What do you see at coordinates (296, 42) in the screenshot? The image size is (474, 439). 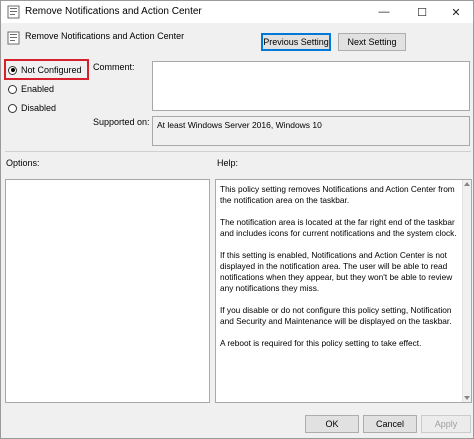 I see `previous-setting-button: Previous Setting` at bounding box center [296, 42].